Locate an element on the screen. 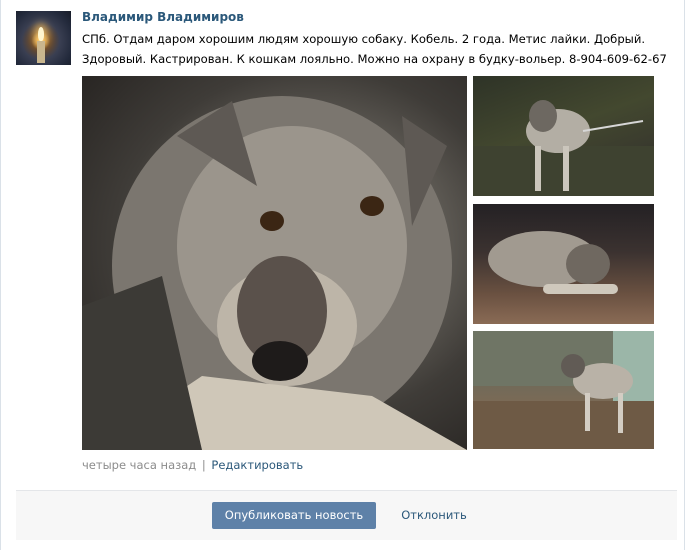 Image resolution: width=689 pixels, height=550 pixels. thumb-dog-lying-photo is located at coordinates (563, 264).